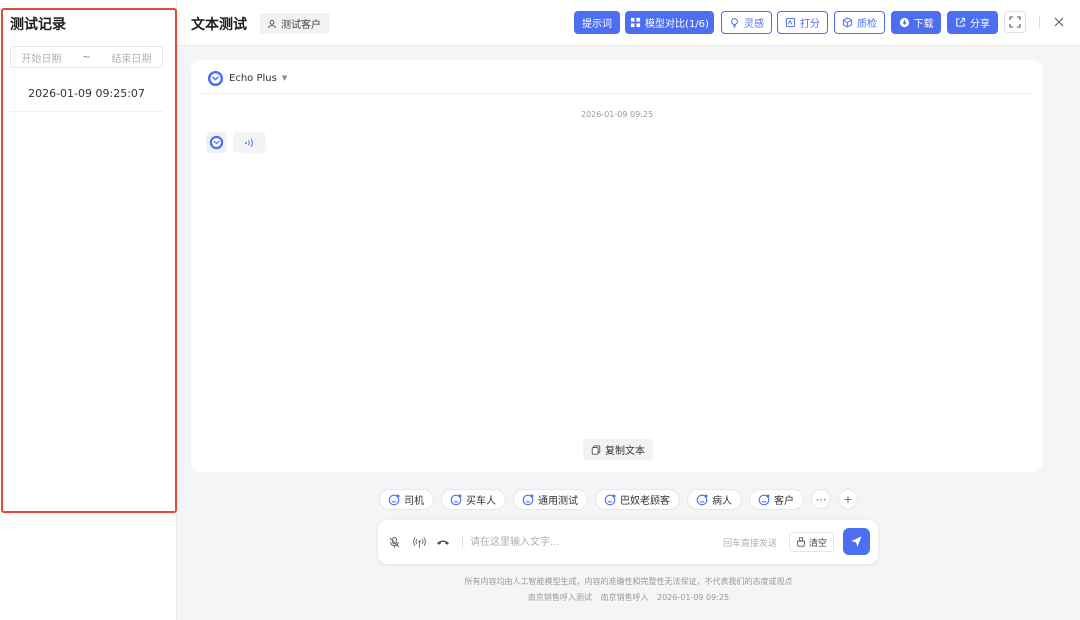 Image resolution: width=1080 pixels, height=620 pixels. I want to click on share-label: 分享, so click(980, 24).